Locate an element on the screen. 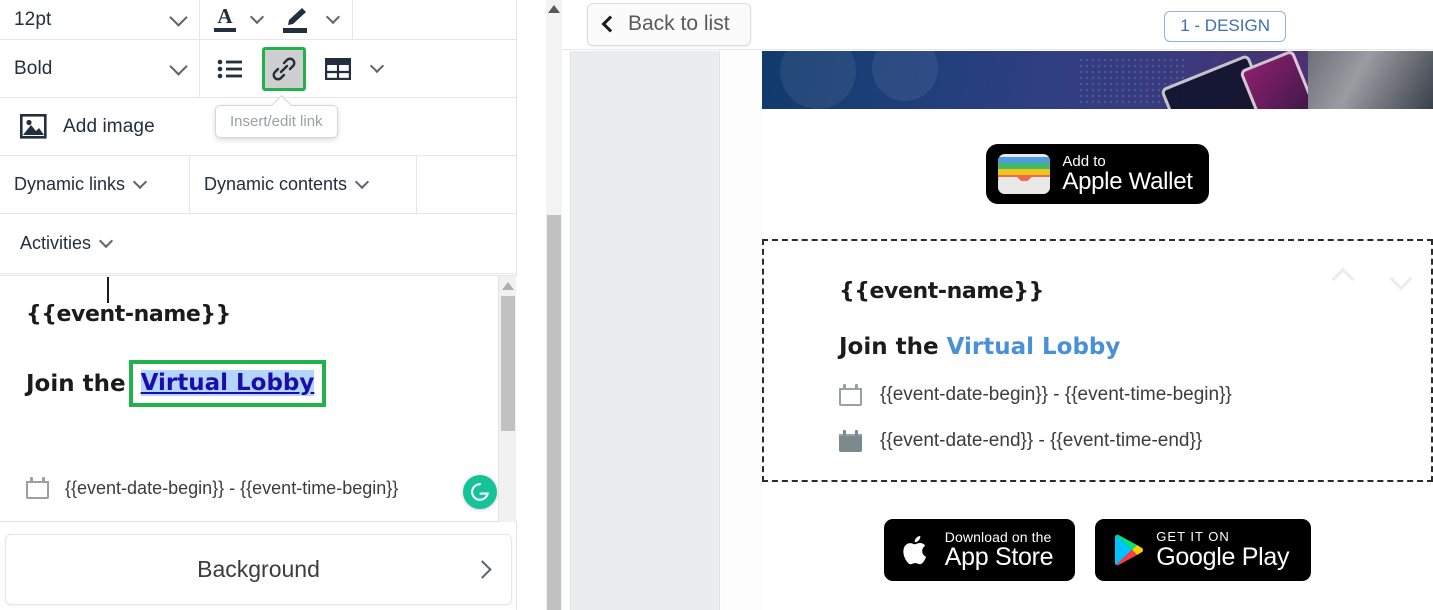  toolbar-row-activities: Activities is located at coordinates (258, 244).